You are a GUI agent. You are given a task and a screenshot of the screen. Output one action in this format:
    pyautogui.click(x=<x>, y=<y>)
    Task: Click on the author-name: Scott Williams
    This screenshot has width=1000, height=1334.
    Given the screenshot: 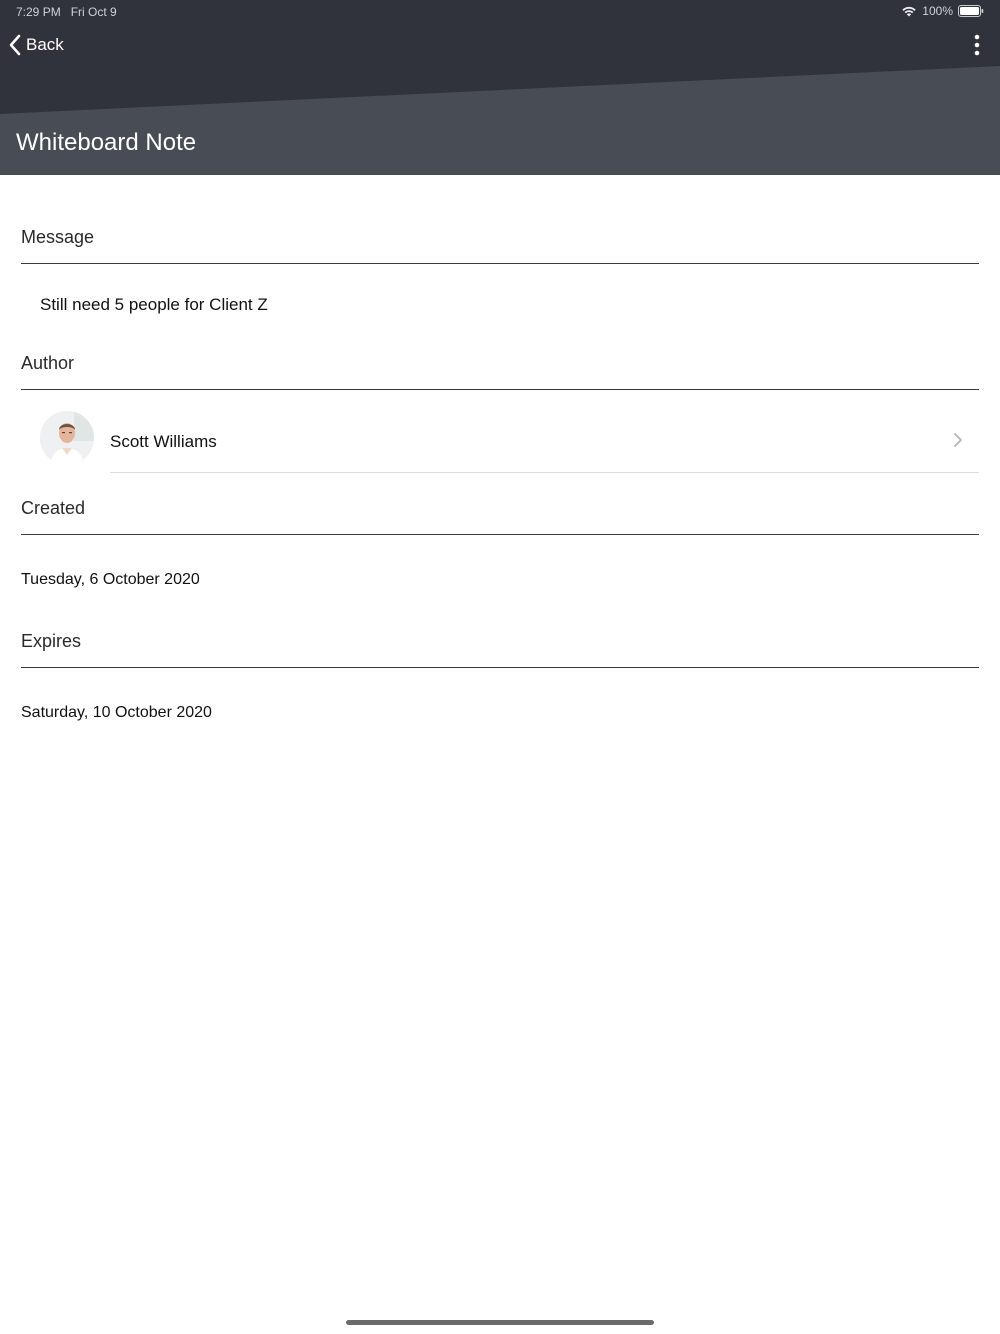 What is the action you would take?
    pyautogui.click(x=163, y=441)
    